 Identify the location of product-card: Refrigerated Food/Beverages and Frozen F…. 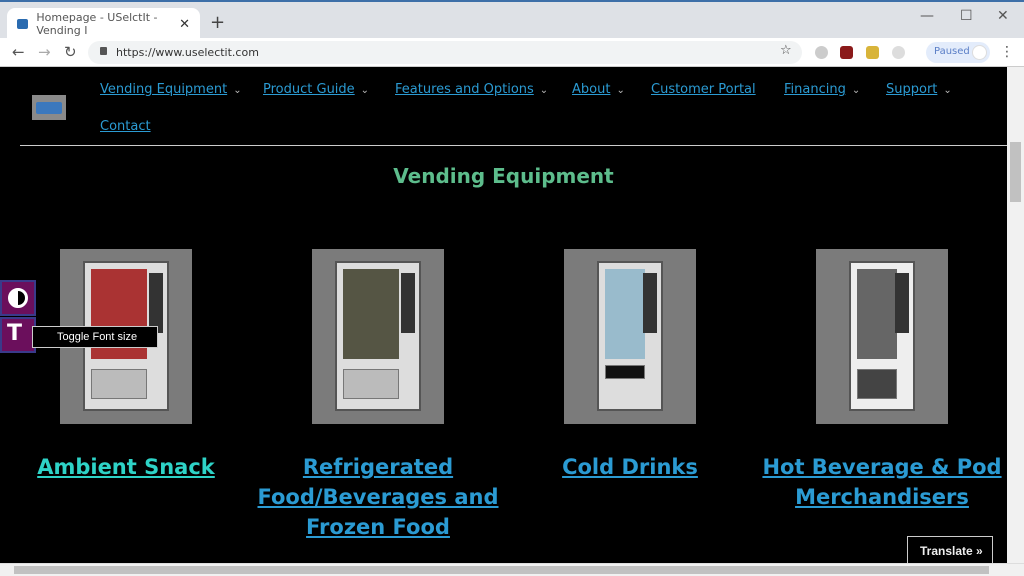
(378, 395).